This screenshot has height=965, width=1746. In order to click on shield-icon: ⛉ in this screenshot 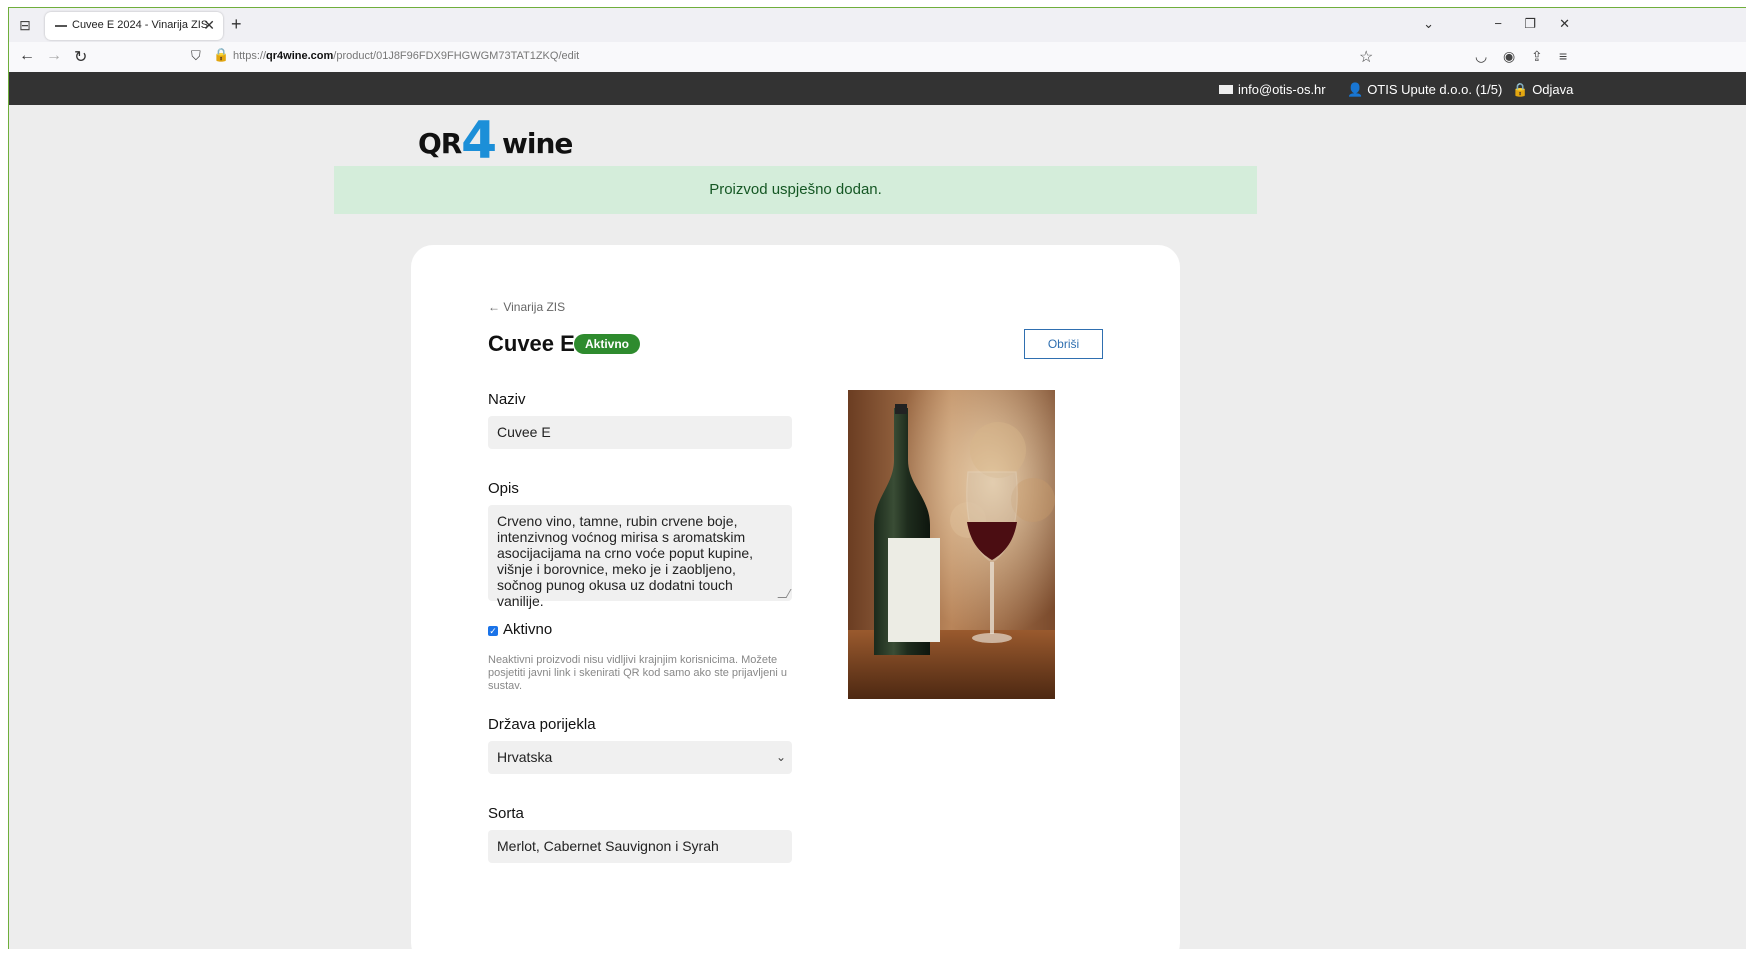, I will do `click(196, 56)`.